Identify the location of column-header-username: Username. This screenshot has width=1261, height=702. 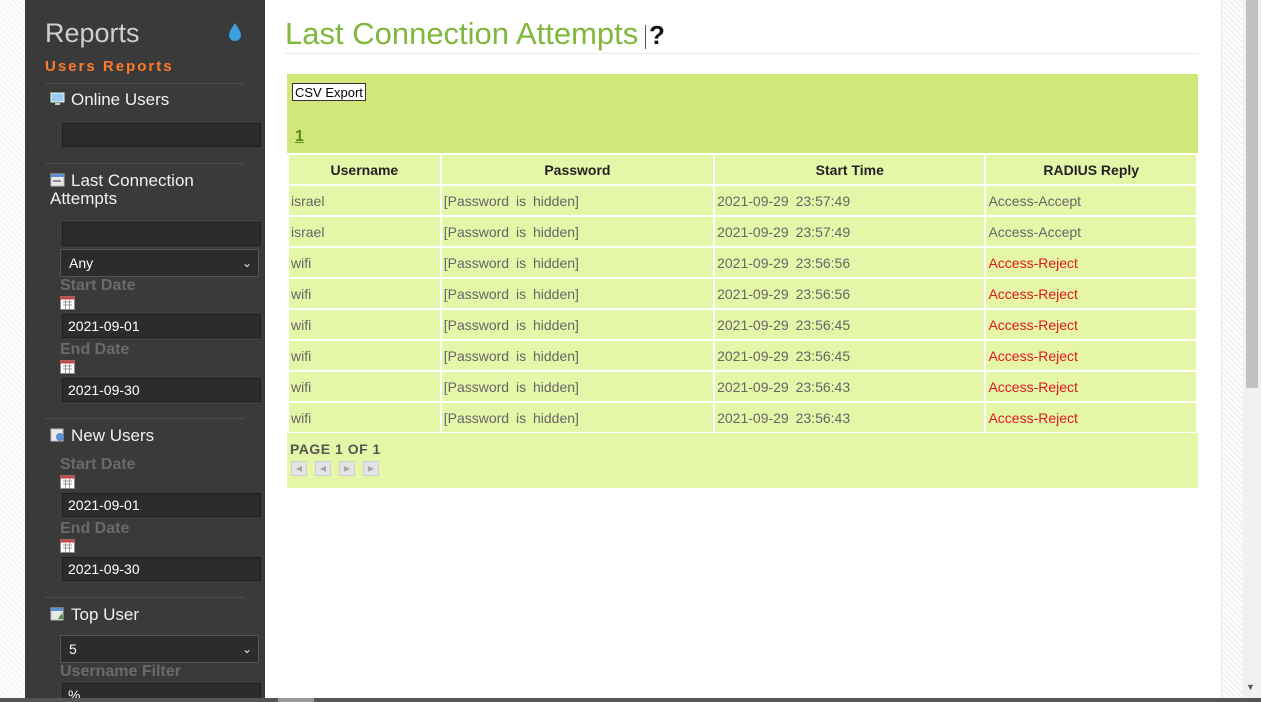
(364, 169).